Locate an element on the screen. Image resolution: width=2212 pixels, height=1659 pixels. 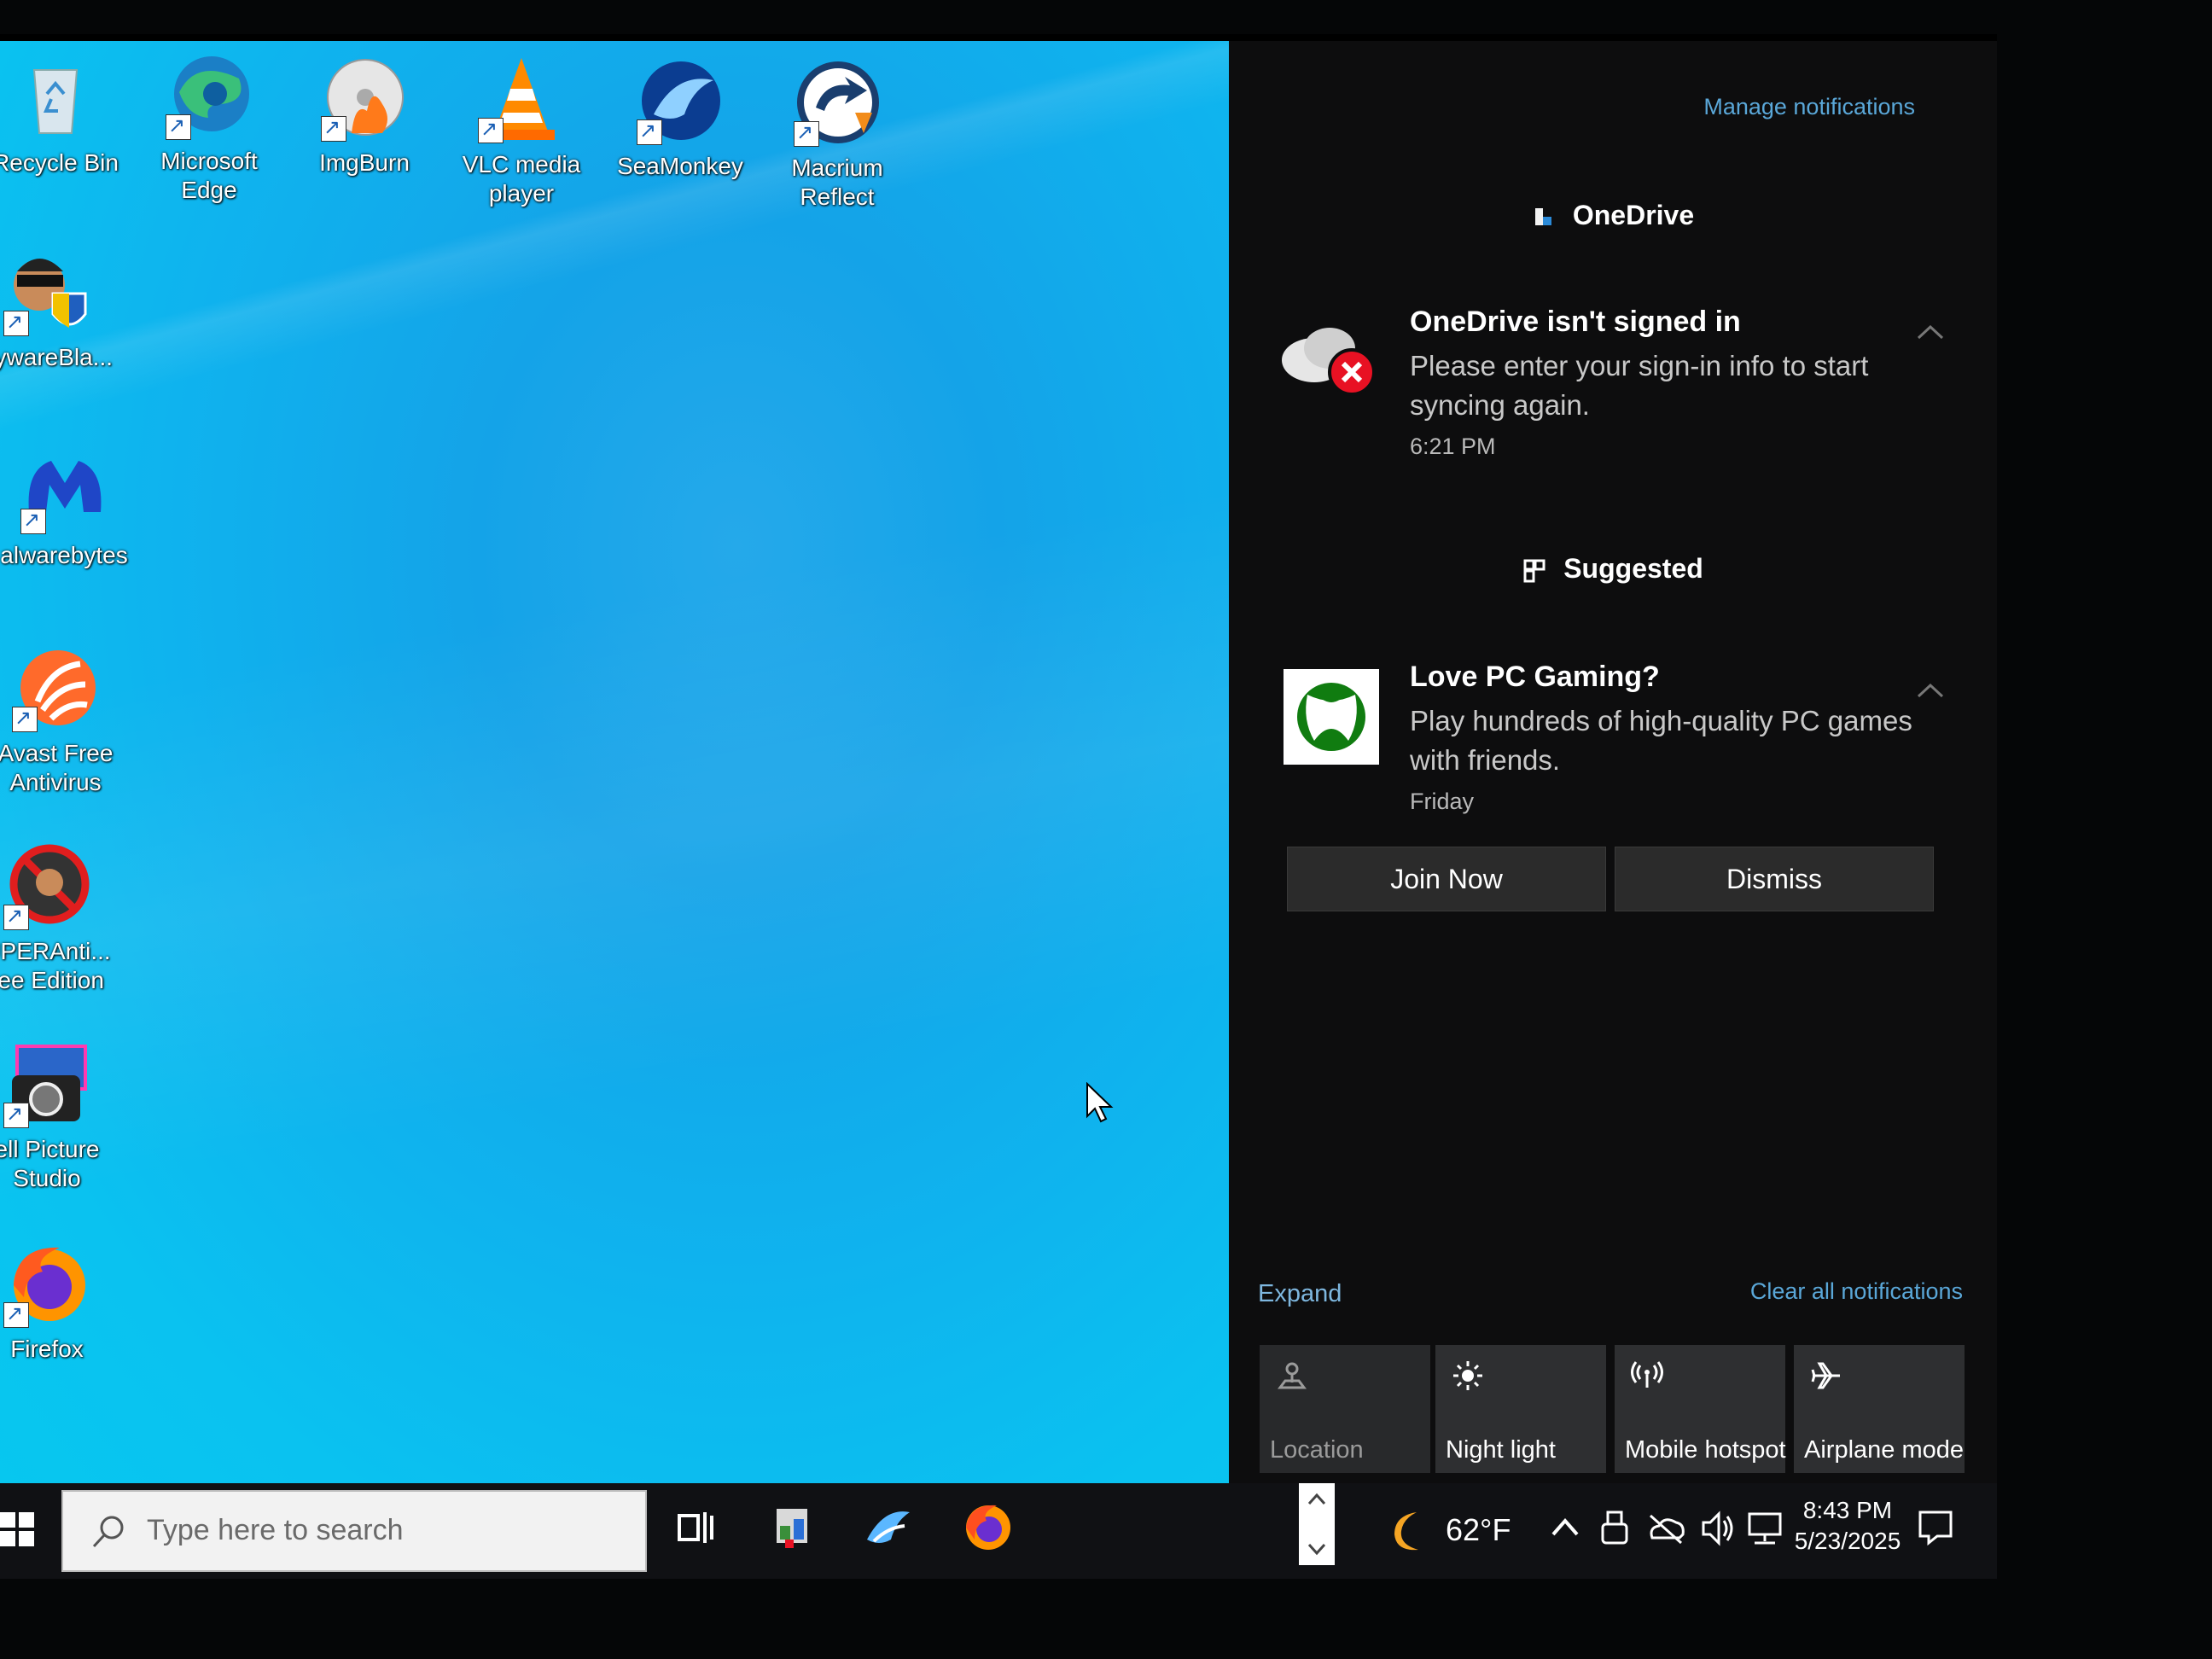
pinned-app-icon is located at coordinates (793, 1527).